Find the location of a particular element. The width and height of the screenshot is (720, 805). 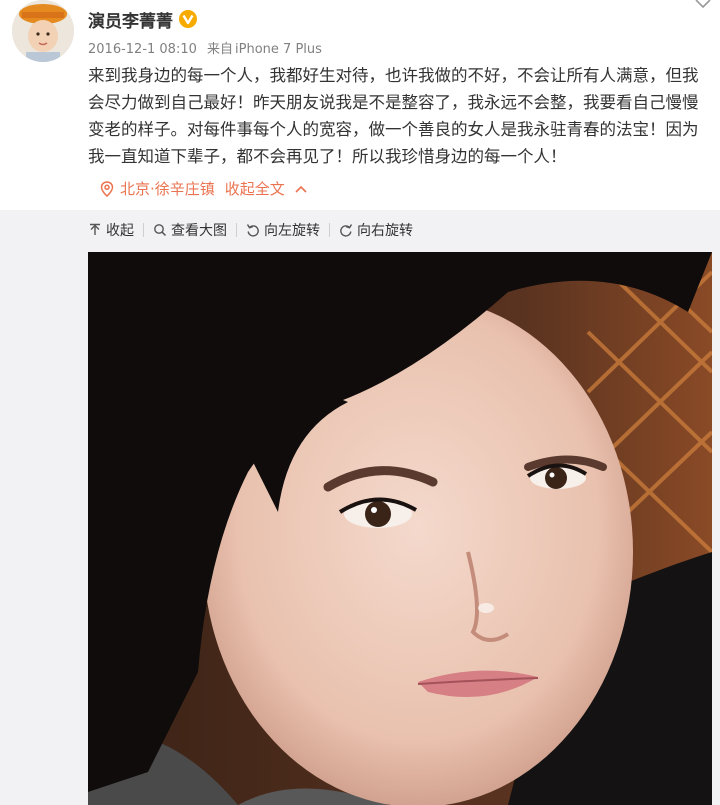

location-pin-icon is located at coordinates (107, 188).